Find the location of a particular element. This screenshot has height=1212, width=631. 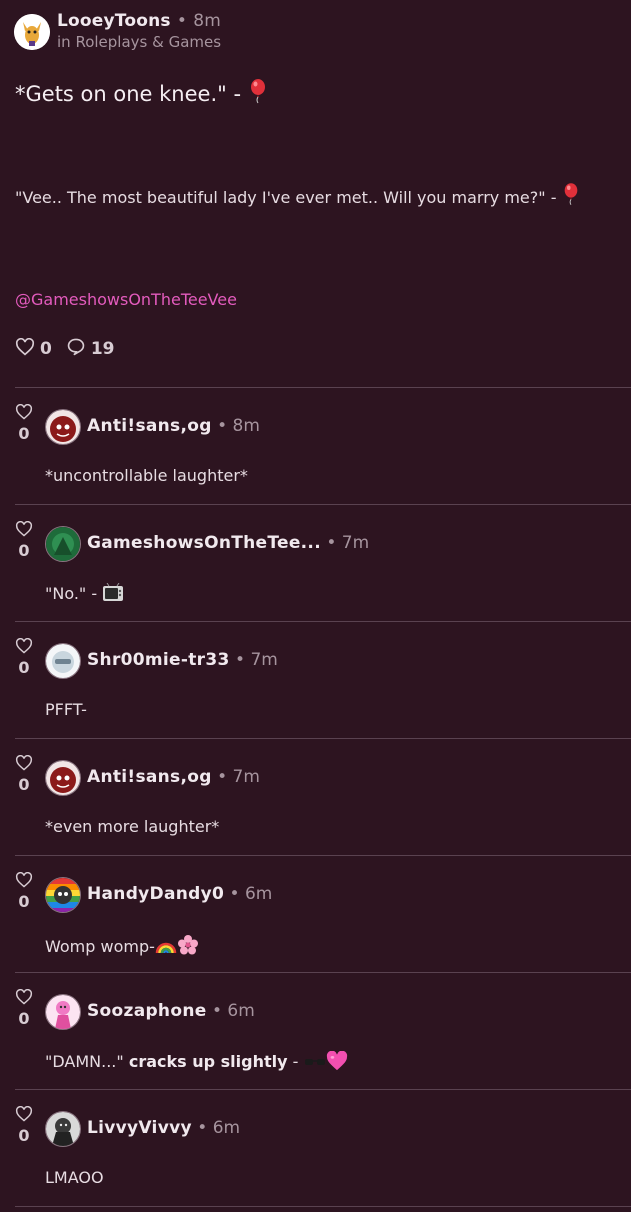

cherry-blossom-emoji is located at coordinates (188, 947).